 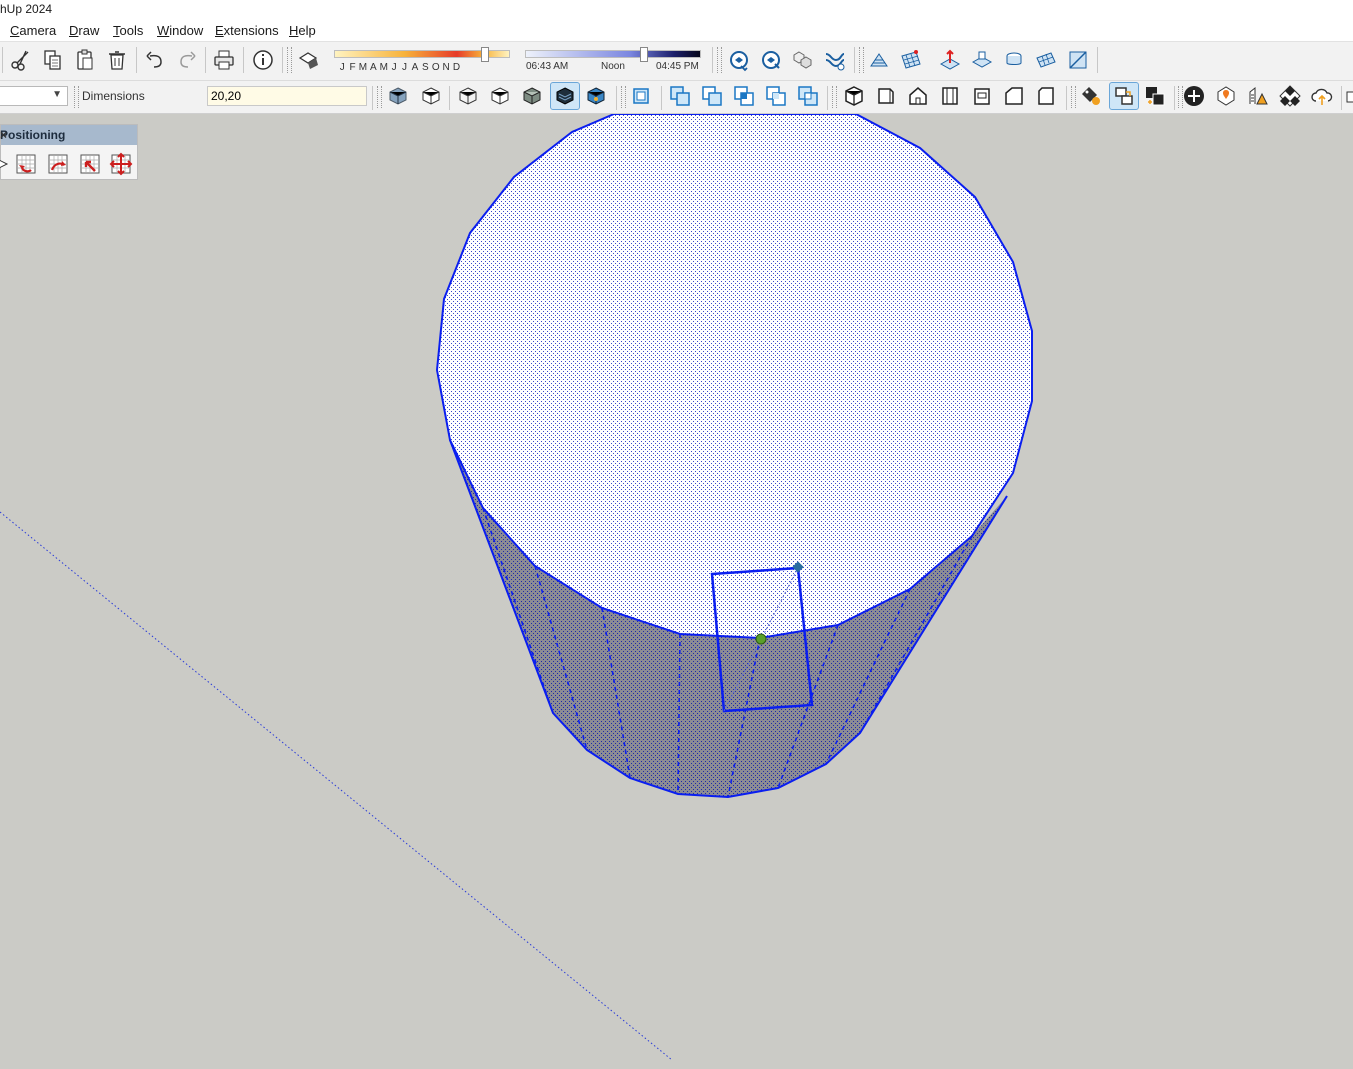 What do you see at coordinates (21, 60) in the screenshot?
I see `cut-icon` at bounding box center [21, 60].